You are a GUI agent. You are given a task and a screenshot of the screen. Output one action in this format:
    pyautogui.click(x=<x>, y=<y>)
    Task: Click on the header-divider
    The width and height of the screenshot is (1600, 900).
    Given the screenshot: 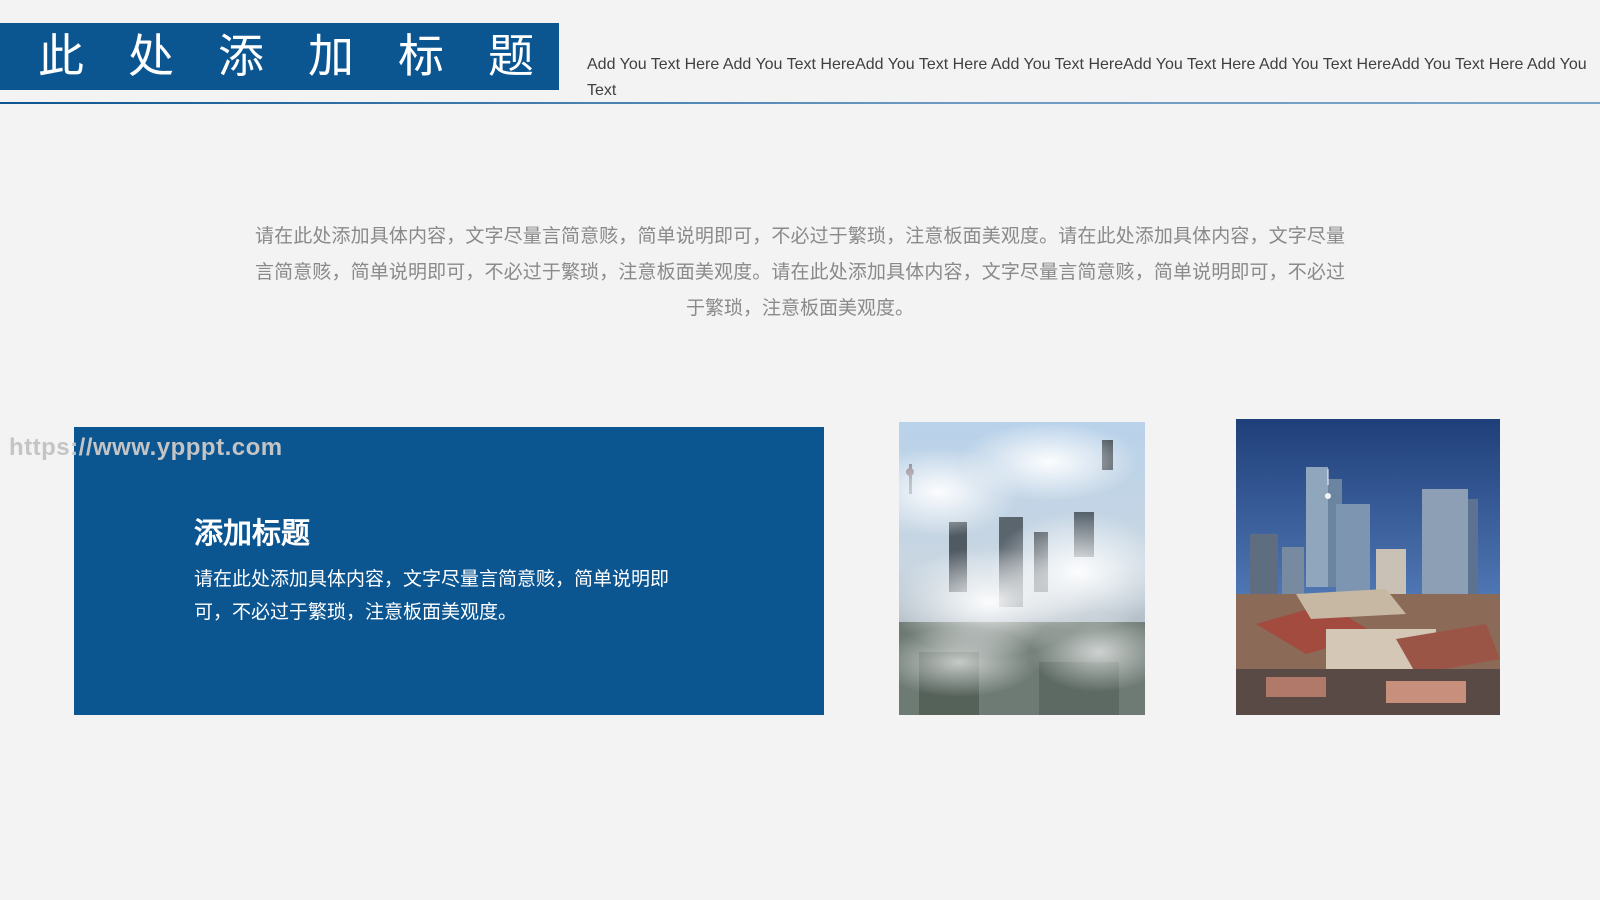 What is the action you would take?
    pyautogui.click(x=800, y=103)
    